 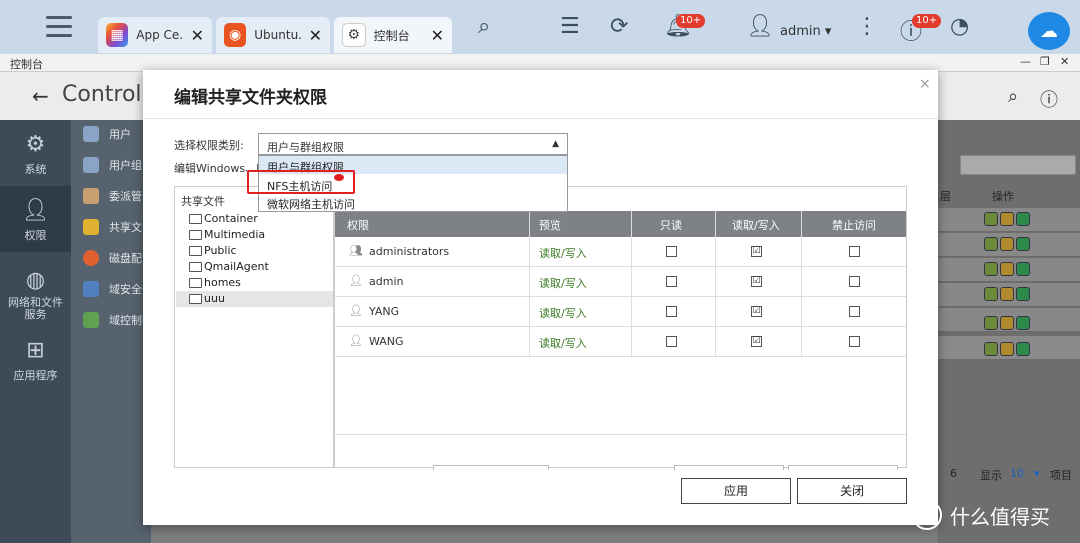 I want to click on tree-item-label: uuu, so click(x=214, y=298).